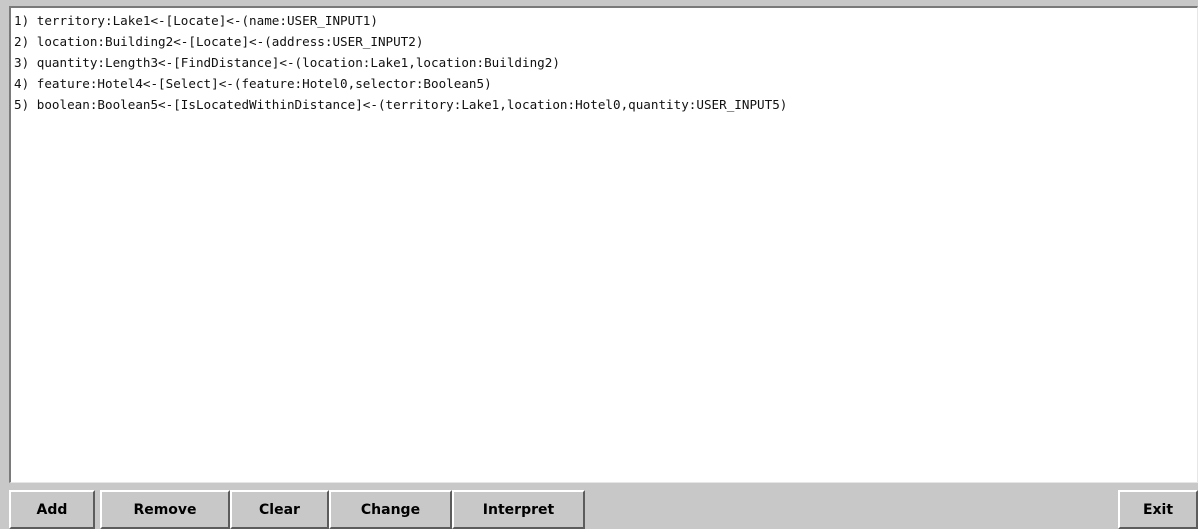  What do you see at coordinates (518, 509) in the screenshot?
I see `interpret-button: Interpret` at bounding box center [518, 509].